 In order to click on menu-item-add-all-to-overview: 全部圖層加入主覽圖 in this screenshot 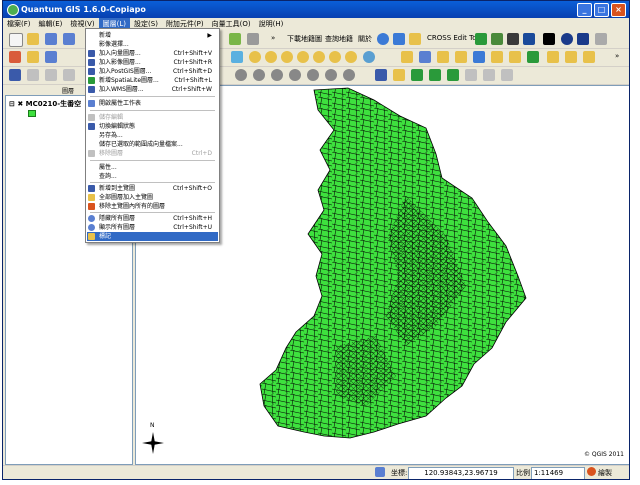, I will do `click(152, 197)`.